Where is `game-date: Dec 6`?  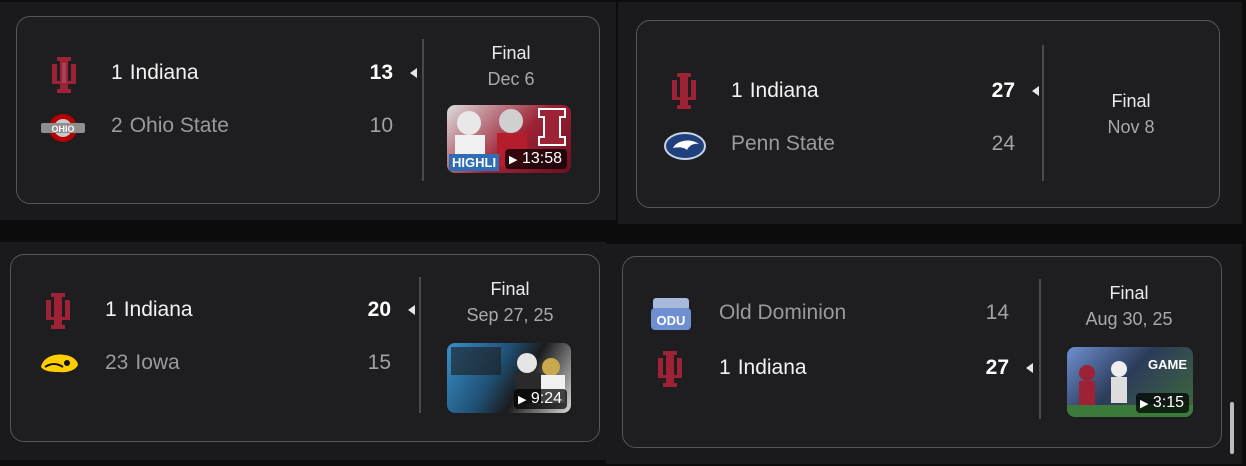
game-date: Dec 6 is located at coordinates (511, 79).